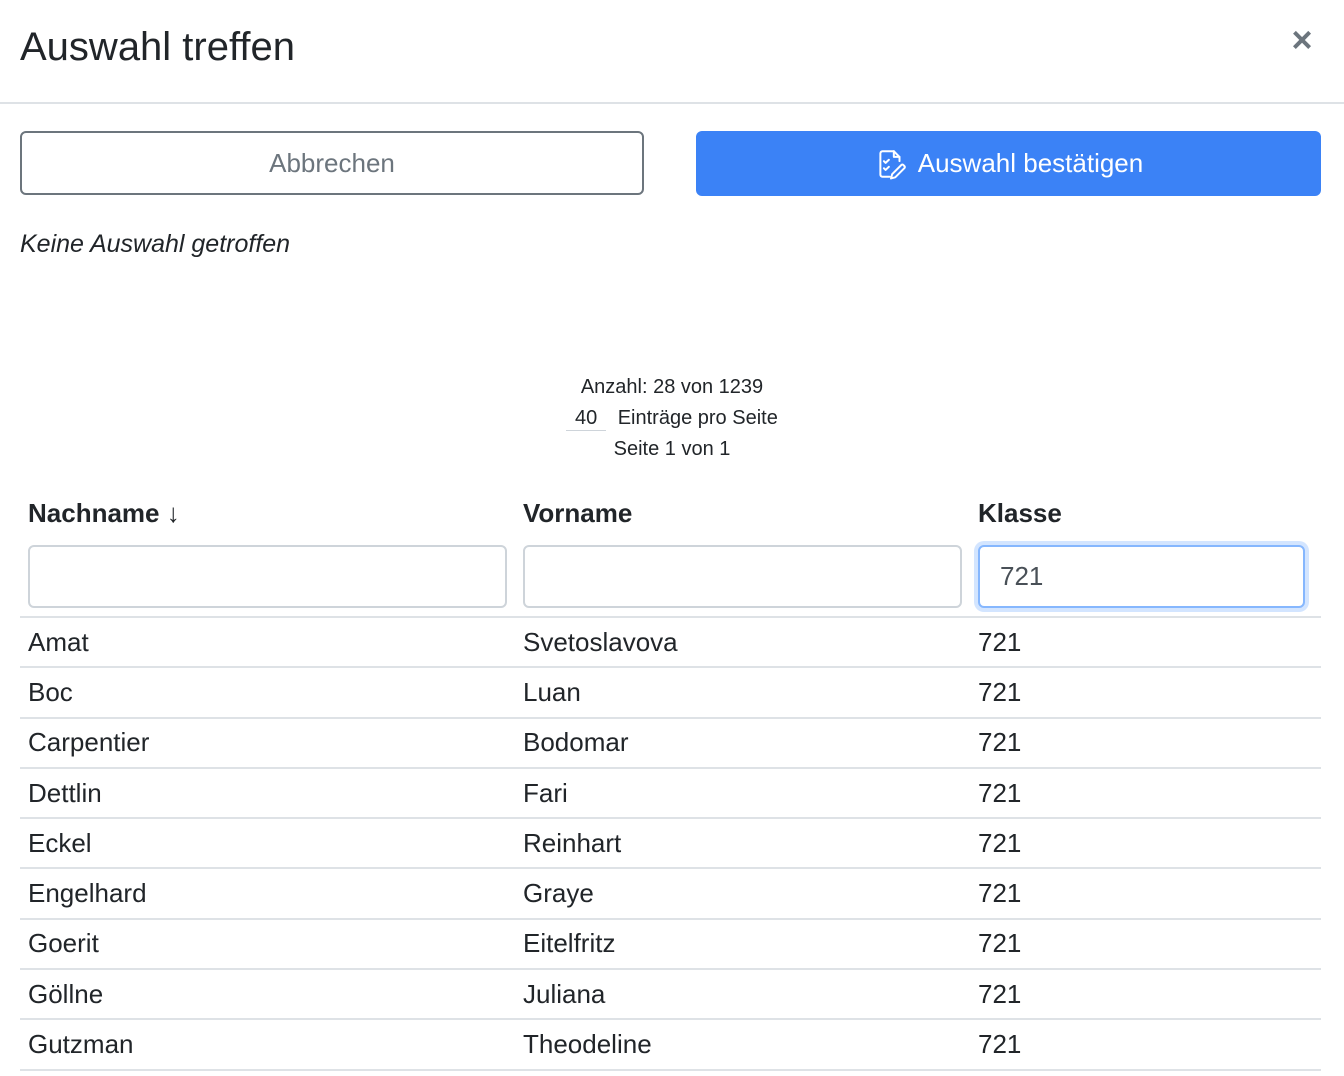  What do you see at coordinates (670, 794) in the screenshot?
I see `table-row: Dettlin Fari 721` at bounding box center [670, 794].